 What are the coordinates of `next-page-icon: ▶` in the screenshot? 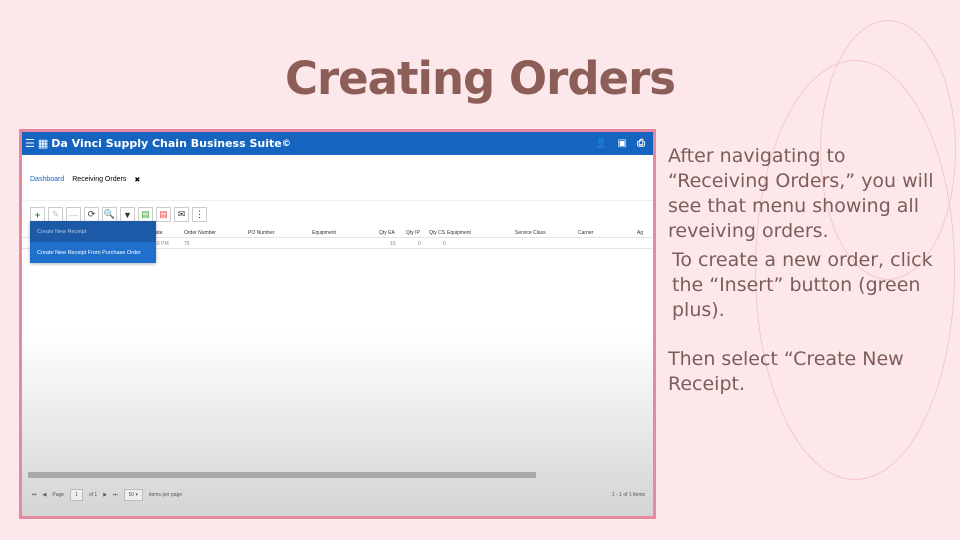 It's located at (105, 495).